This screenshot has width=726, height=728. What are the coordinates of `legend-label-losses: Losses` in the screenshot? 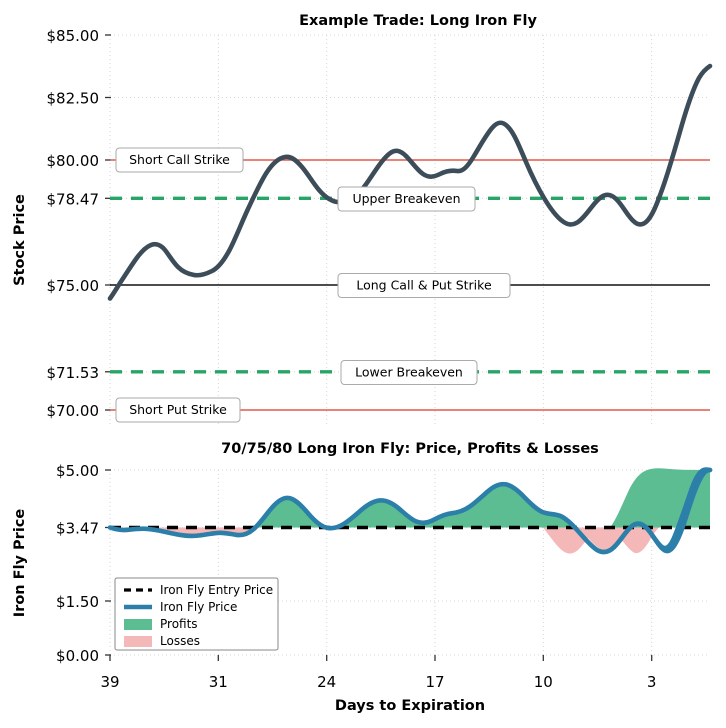 It's located at (180, 641).